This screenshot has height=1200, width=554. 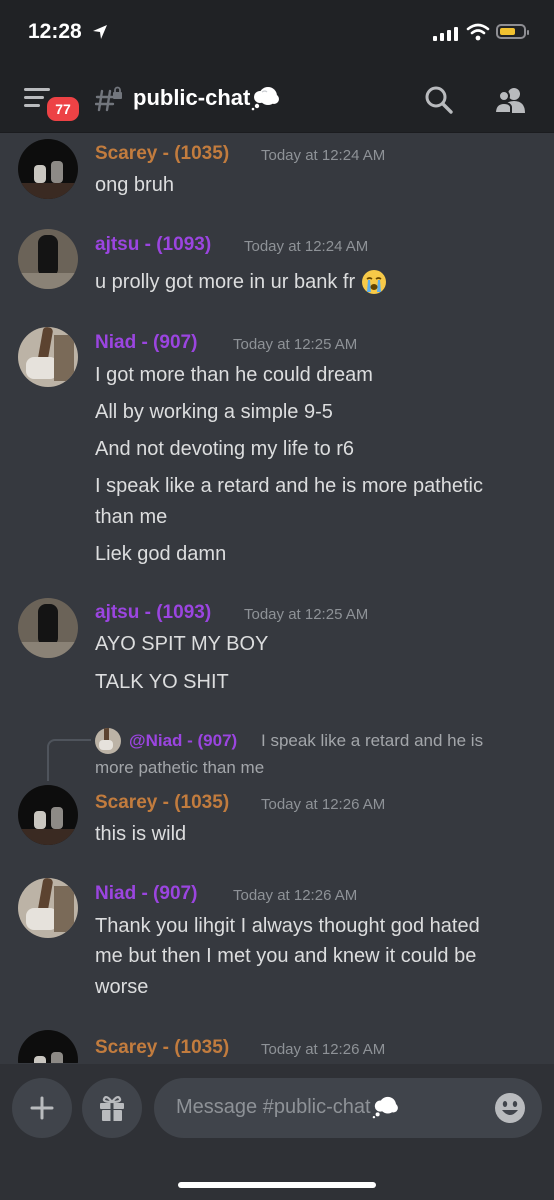 I want to click on home-indicator, so click(x=277, y=1185).